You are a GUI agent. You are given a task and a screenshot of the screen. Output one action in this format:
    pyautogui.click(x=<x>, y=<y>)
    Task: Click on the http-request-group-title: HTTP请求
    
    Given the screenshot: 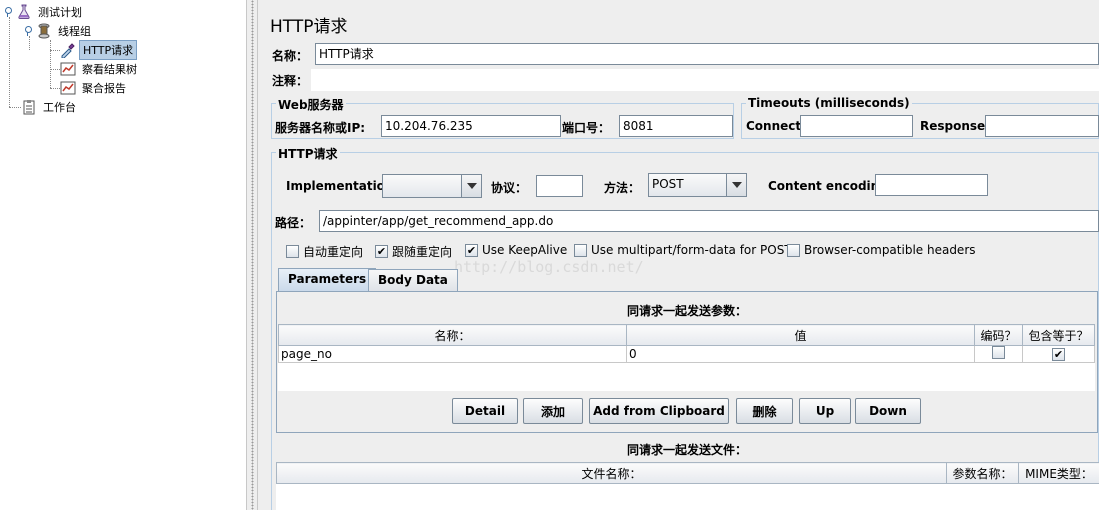 What is the action you would take?
    pyautogui.click(x=308, y=153)
    